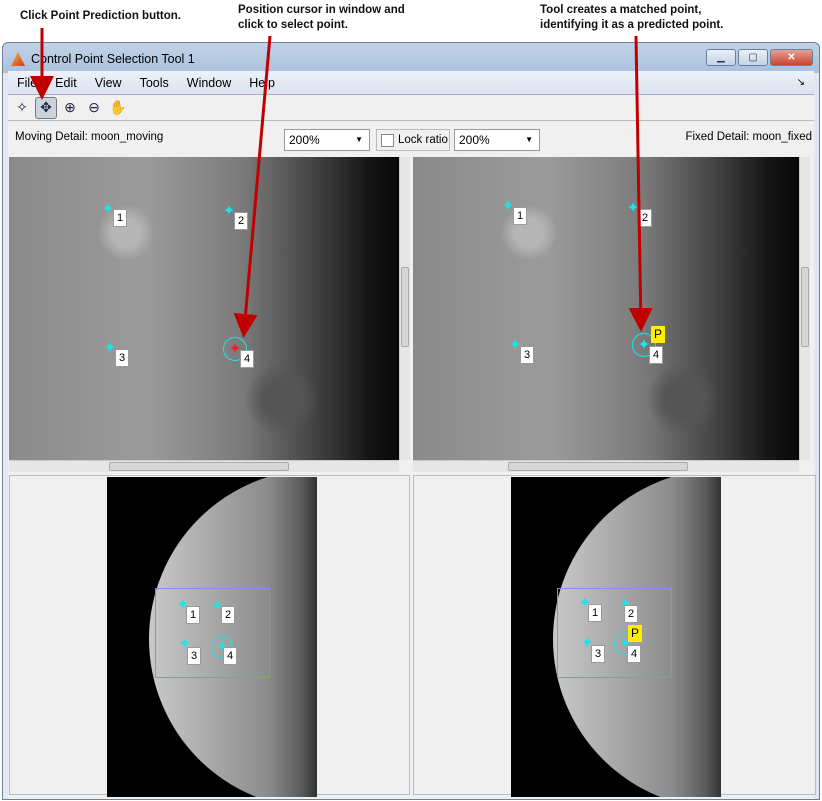 The height and width of the screenshot is (801, 822). What do you see at coordinates (118, 108) in the screenshot?
I see `pan-hand-icon: ✋` at bounding box center [118, 108].